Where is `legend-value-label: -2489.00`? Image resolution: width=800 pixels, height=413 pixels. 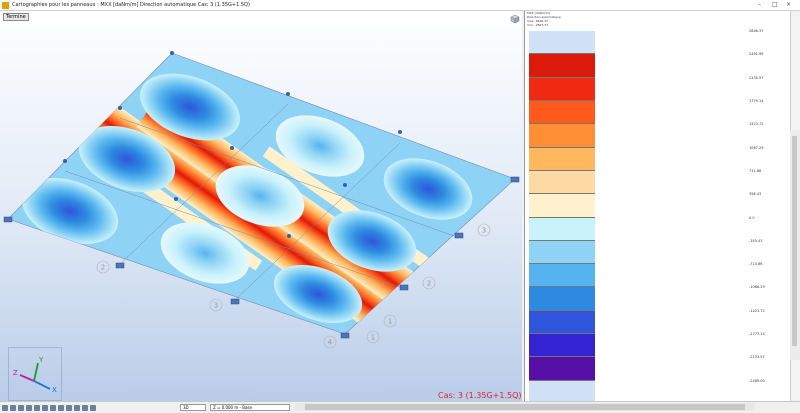
legend-value-label: -2489.00 is located at coordinates (757, 380).